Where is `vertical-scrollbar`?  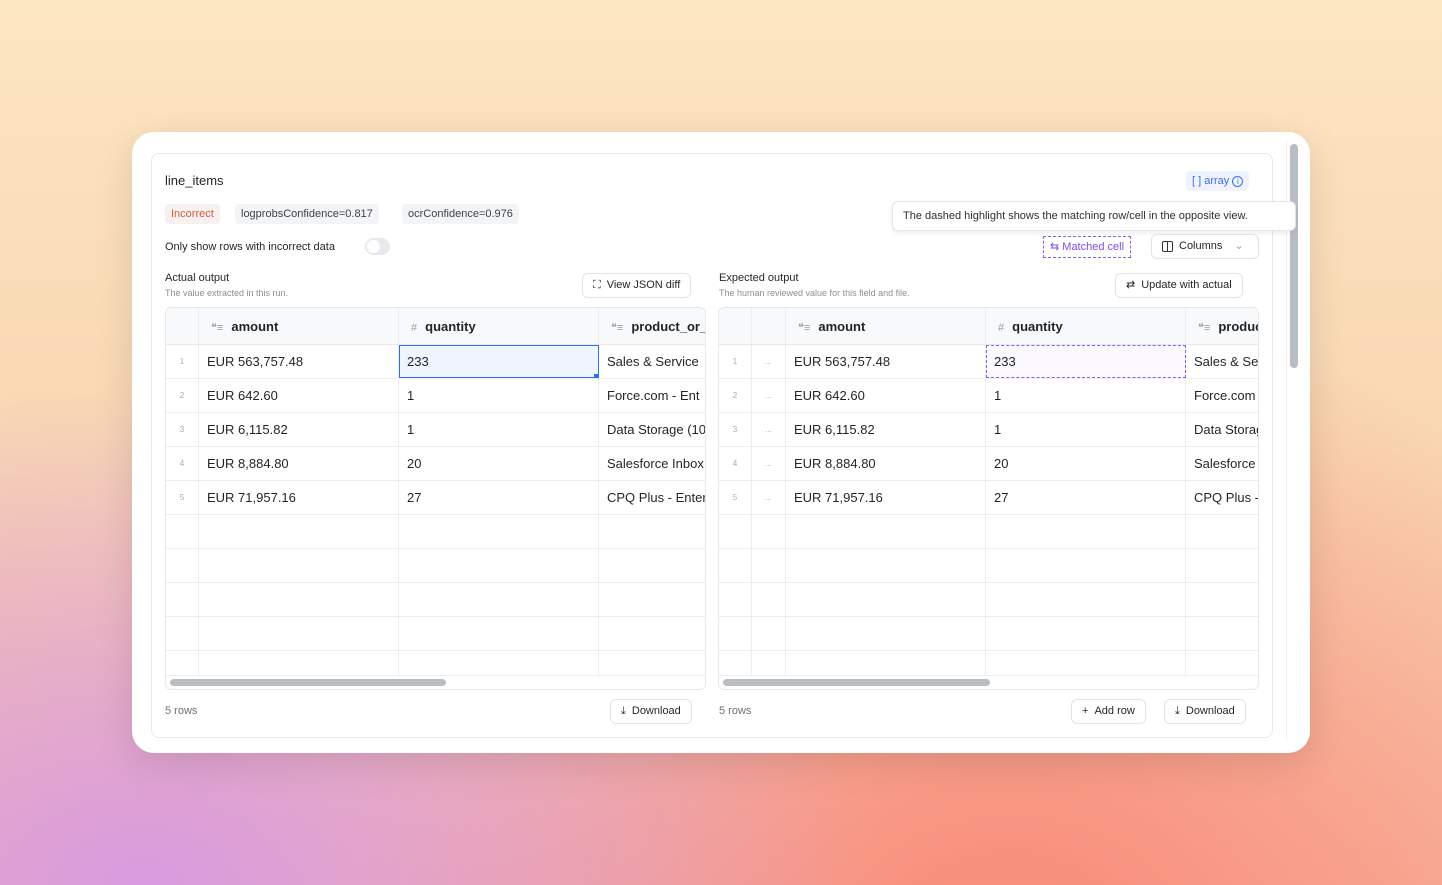 vertical-scrollbar is located at coordinates (1294, 256).